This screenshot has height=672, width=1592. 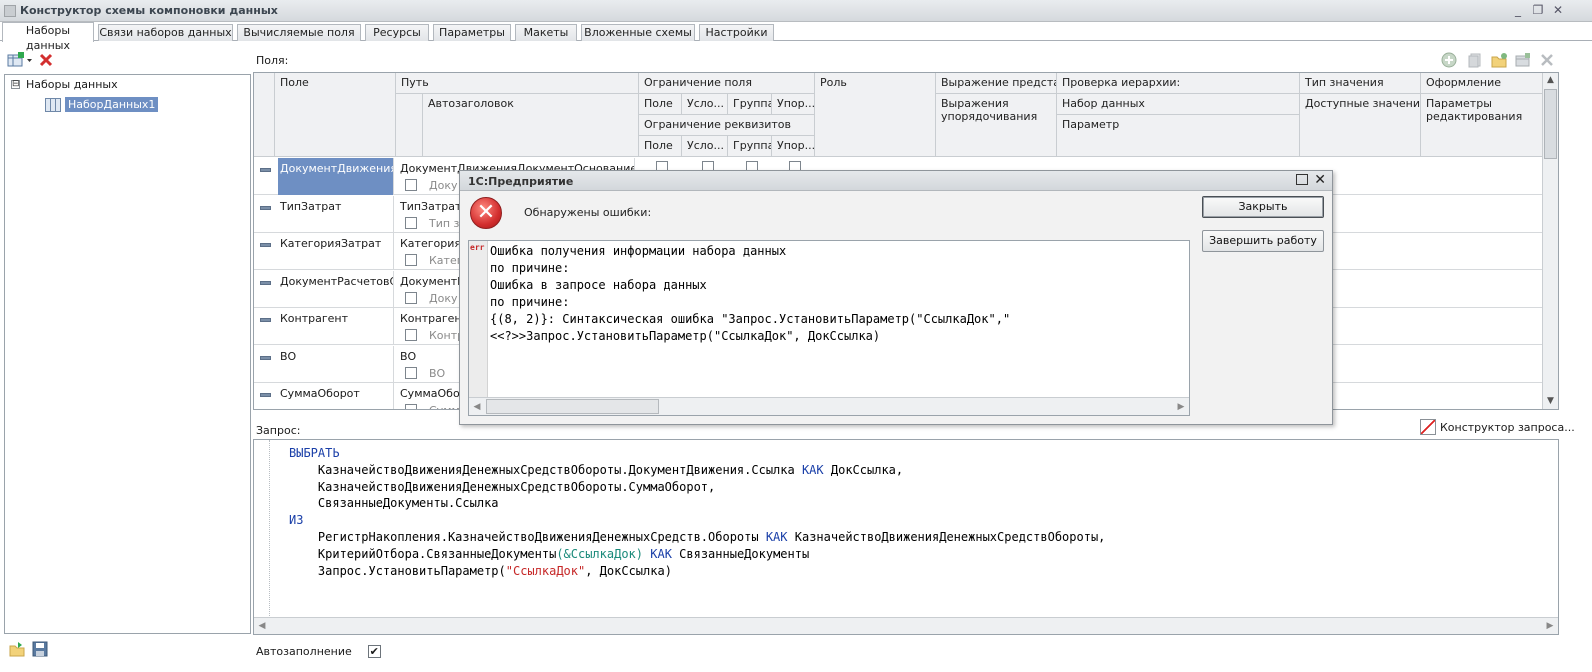 What do you see at coordinates (314, 453) in the screenshot?
I see `code-token: ВЫБРАТЬ` at bounding box center [314, 453].